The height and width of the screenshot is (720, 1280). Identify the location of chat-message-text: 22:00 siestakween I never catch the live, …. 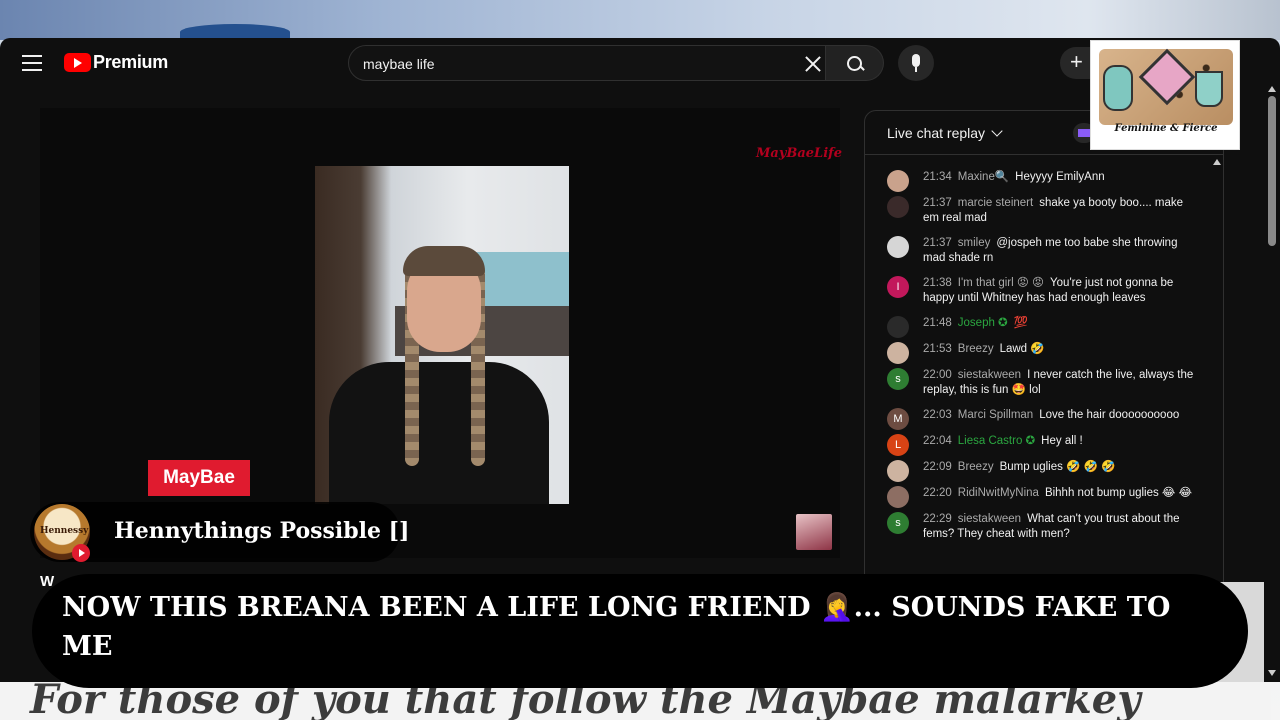
(1059, 383).